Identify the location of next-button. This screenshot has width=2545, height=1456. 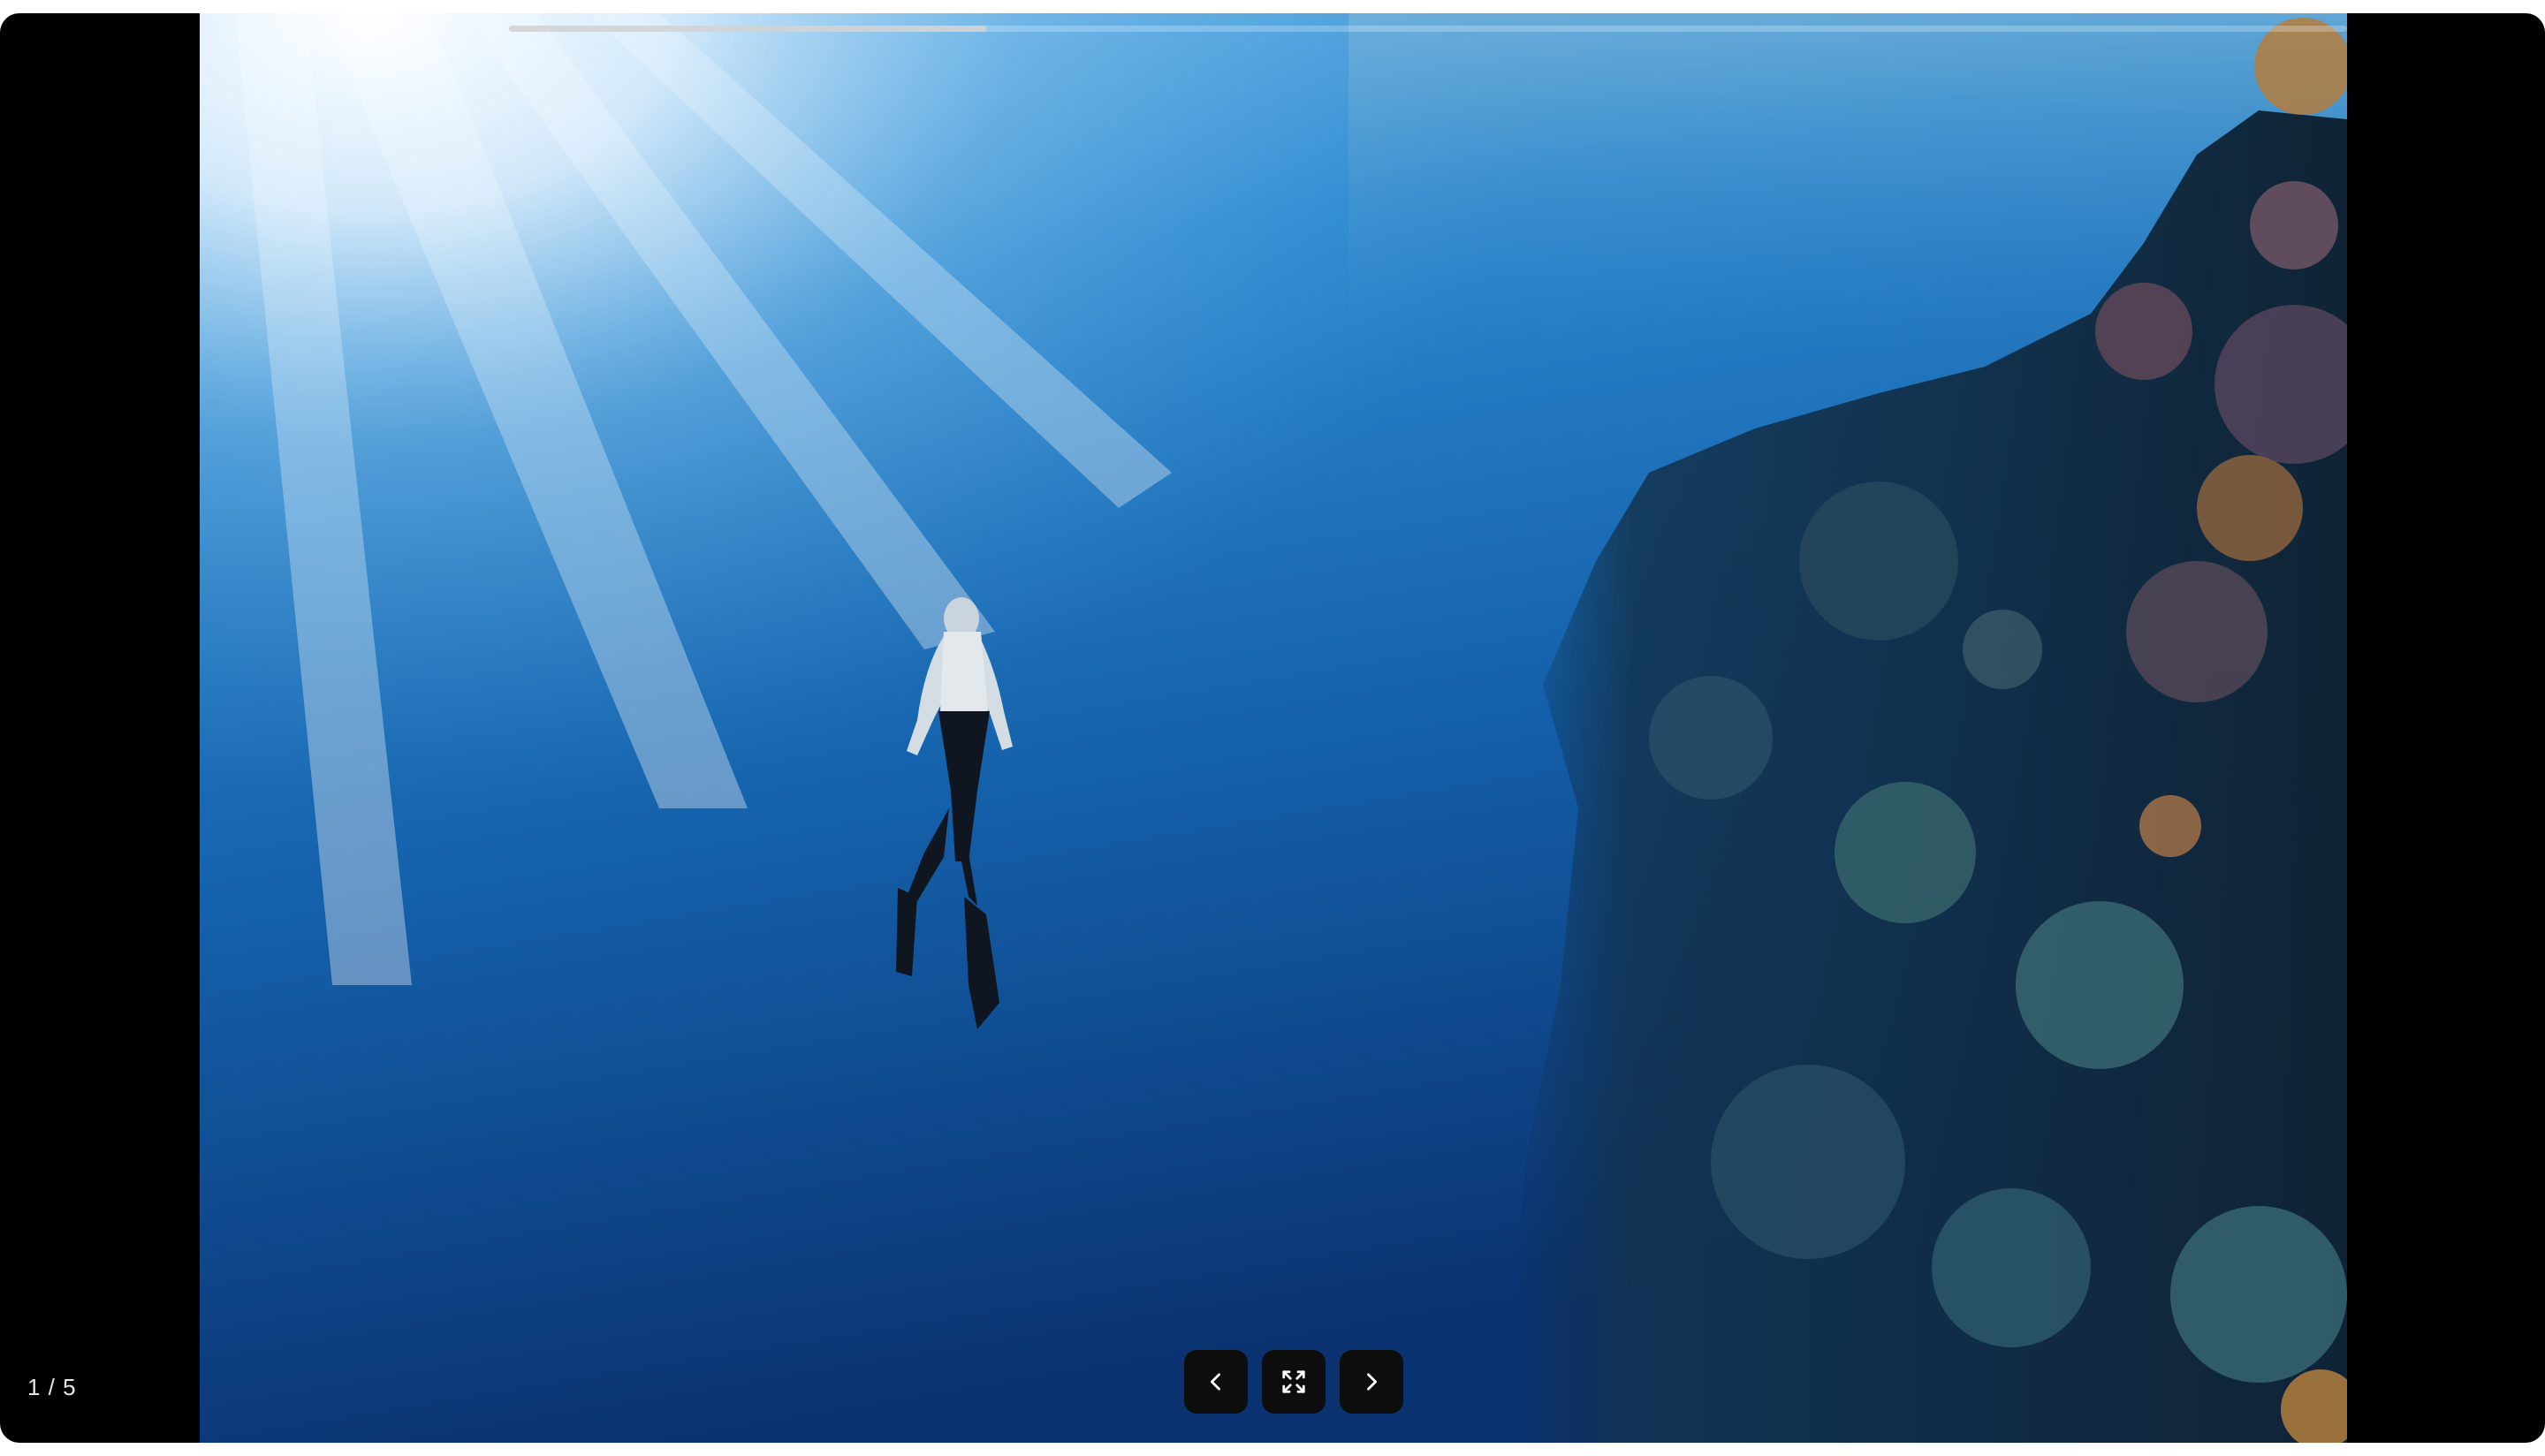
(1371, 1382).